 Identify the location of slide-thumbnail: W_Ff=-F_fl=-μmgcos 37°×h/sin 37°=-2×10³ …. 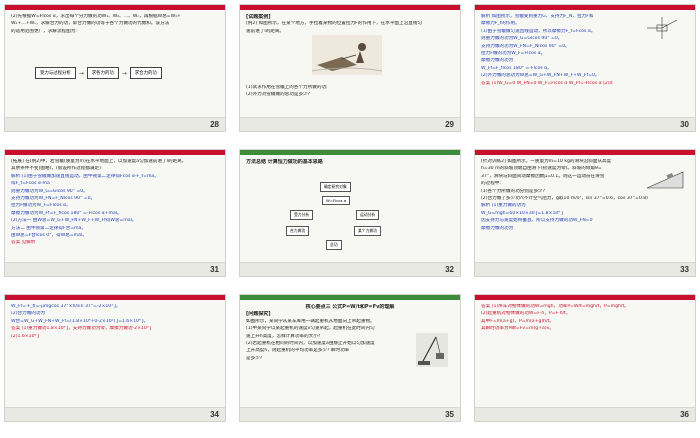
(115, 358).